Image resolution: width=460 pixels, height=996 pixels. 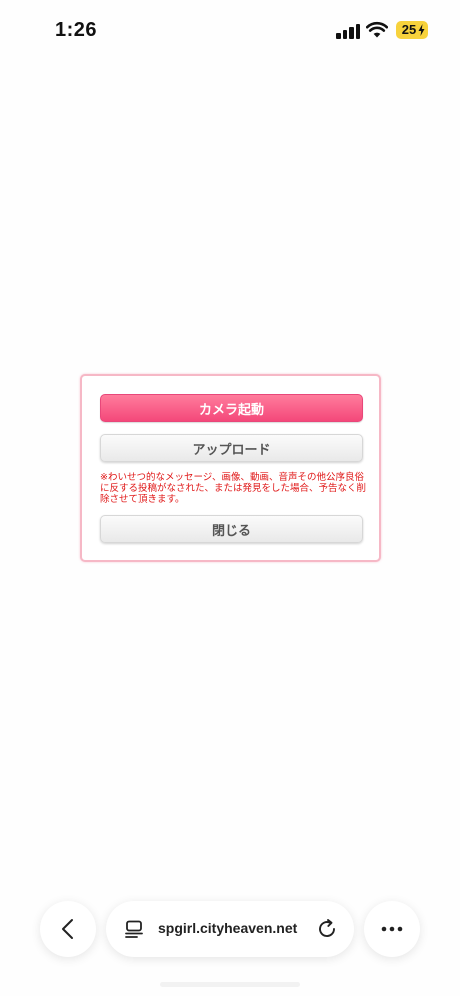 What do you see at coordinates (231, 448) in the screenshot?
I see `upload-button: アップロード` at bounding box center [231, 448].